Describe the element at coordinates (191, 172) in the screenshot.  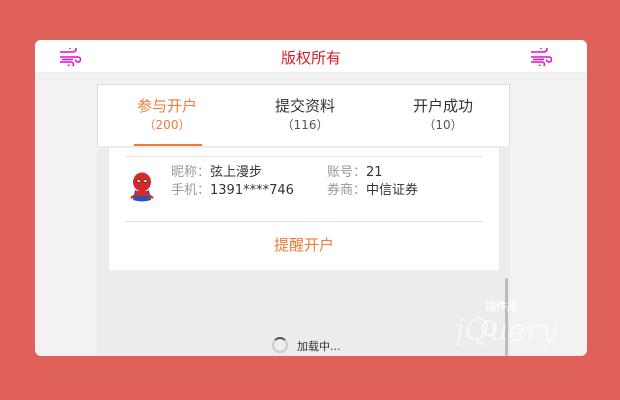
I see `nickname-label: 昵称：` at that location.